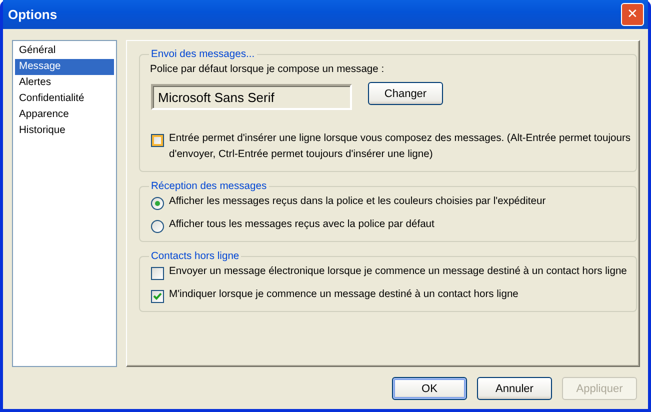 The image size is (651, 412). Describe the element at coordinates (33, 14) in the screenshot. I see `window-title: Options` at that location.